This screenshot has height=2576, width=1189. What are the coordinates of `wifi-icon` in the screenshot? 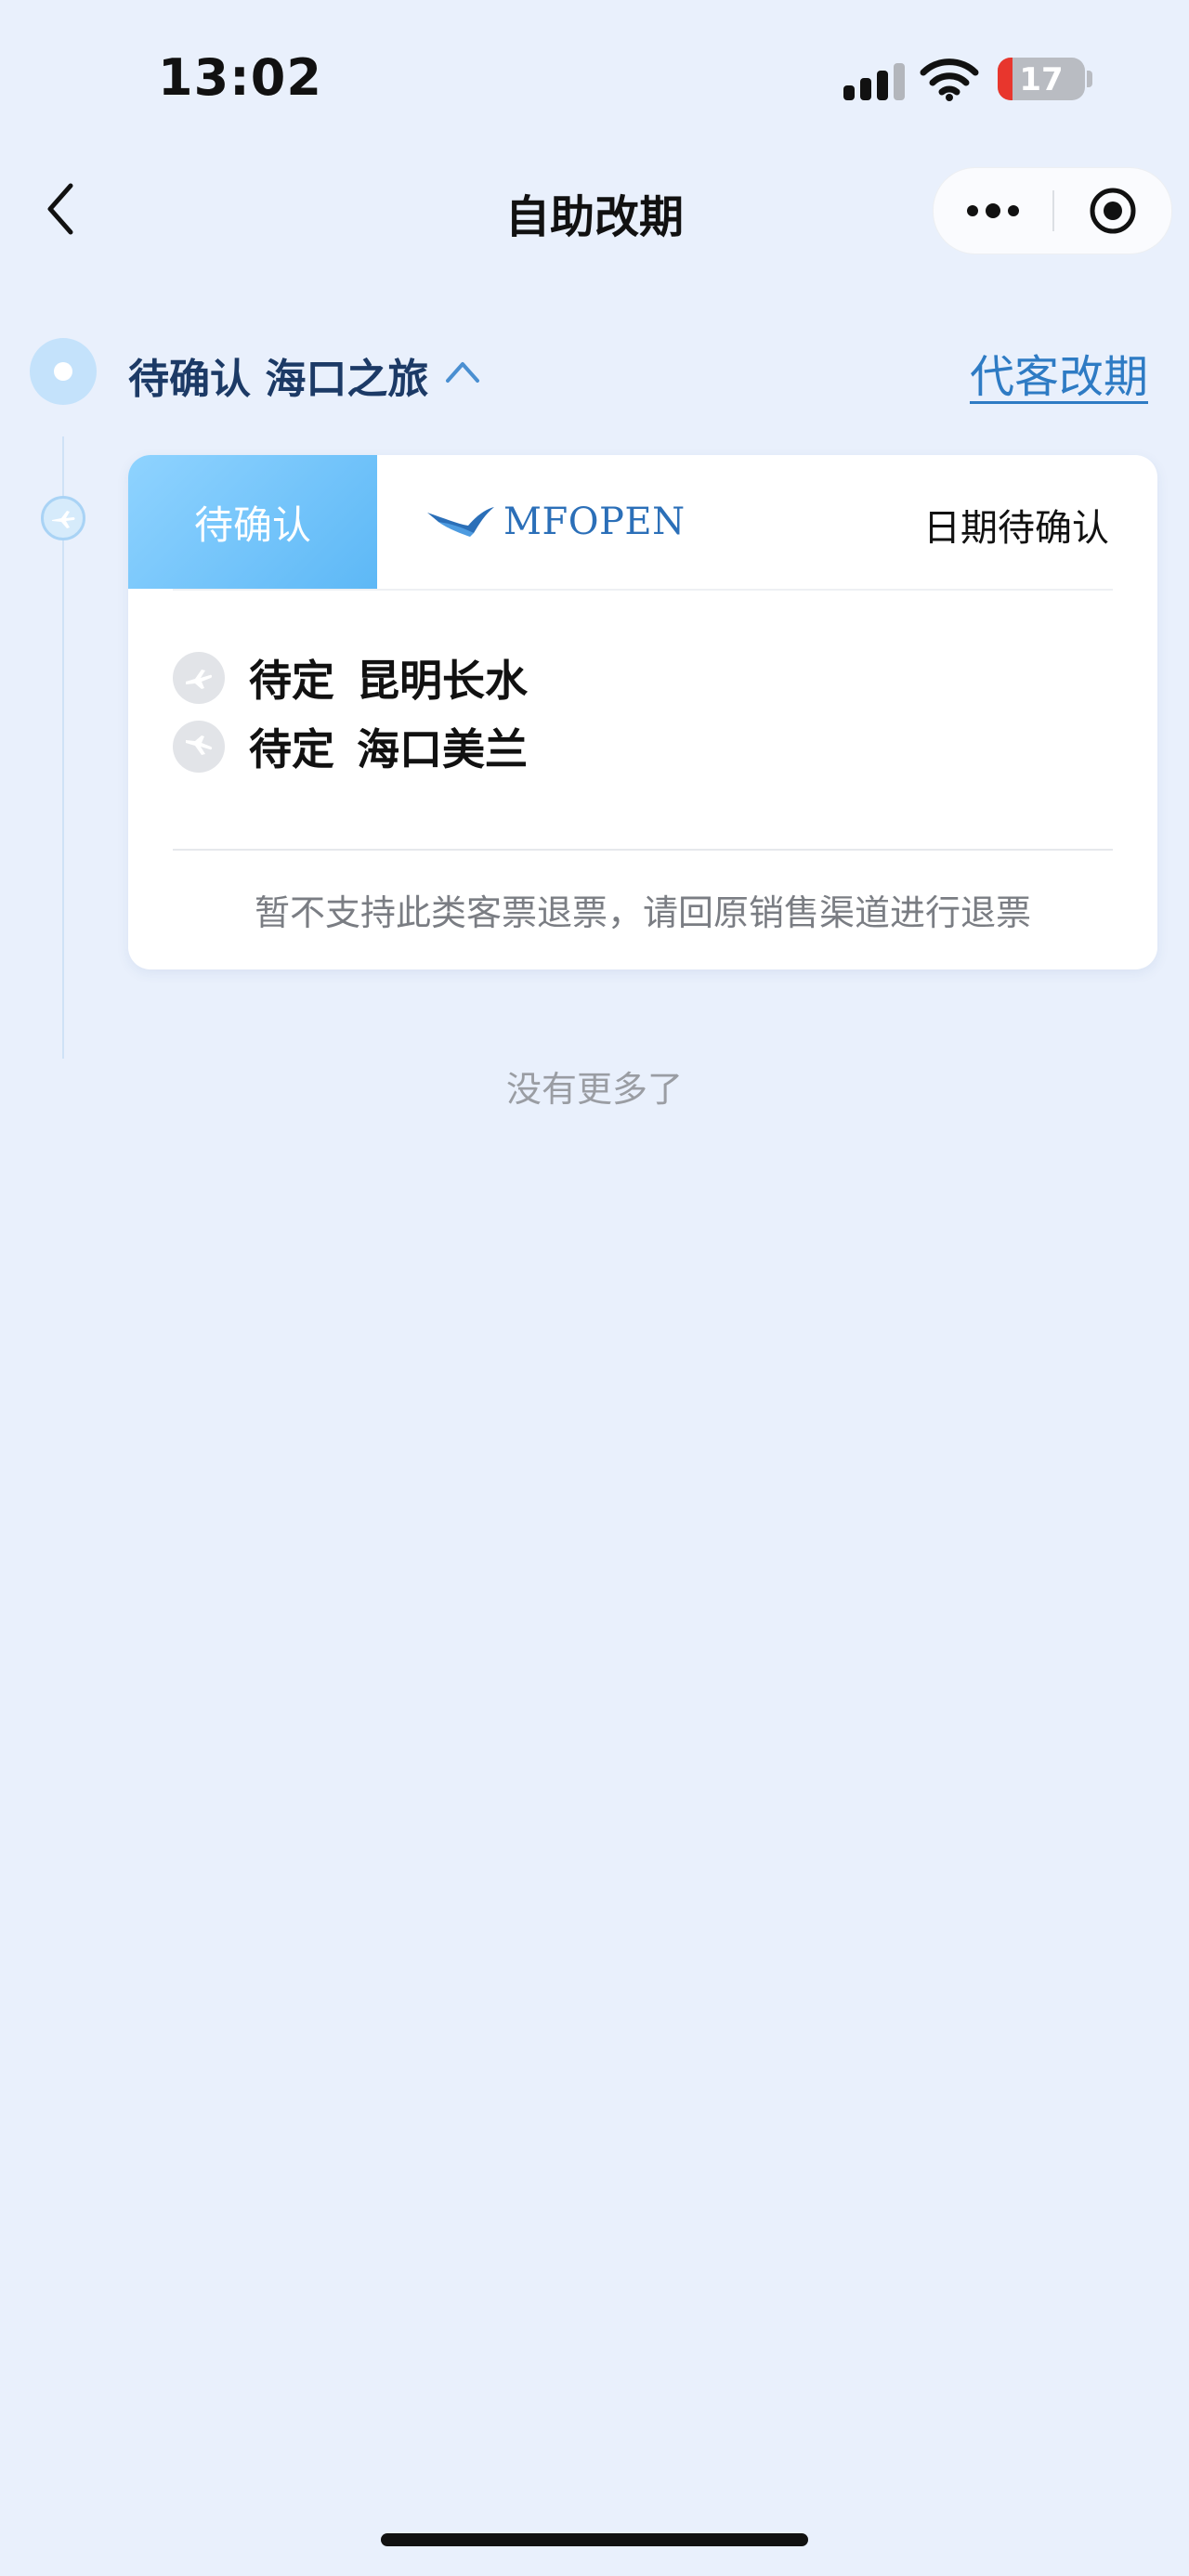 It's located at (949, 80).